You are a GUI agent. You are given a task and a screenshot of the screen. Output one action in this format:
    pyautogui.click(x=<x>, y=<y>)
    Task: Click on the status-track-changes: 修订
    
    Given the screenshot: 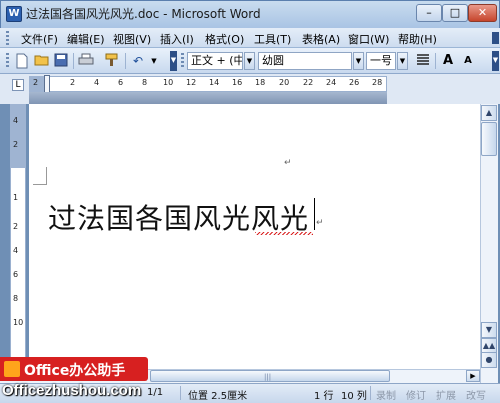 What is the action you would take?
    pyautogui.click(x=416, y=394)
    